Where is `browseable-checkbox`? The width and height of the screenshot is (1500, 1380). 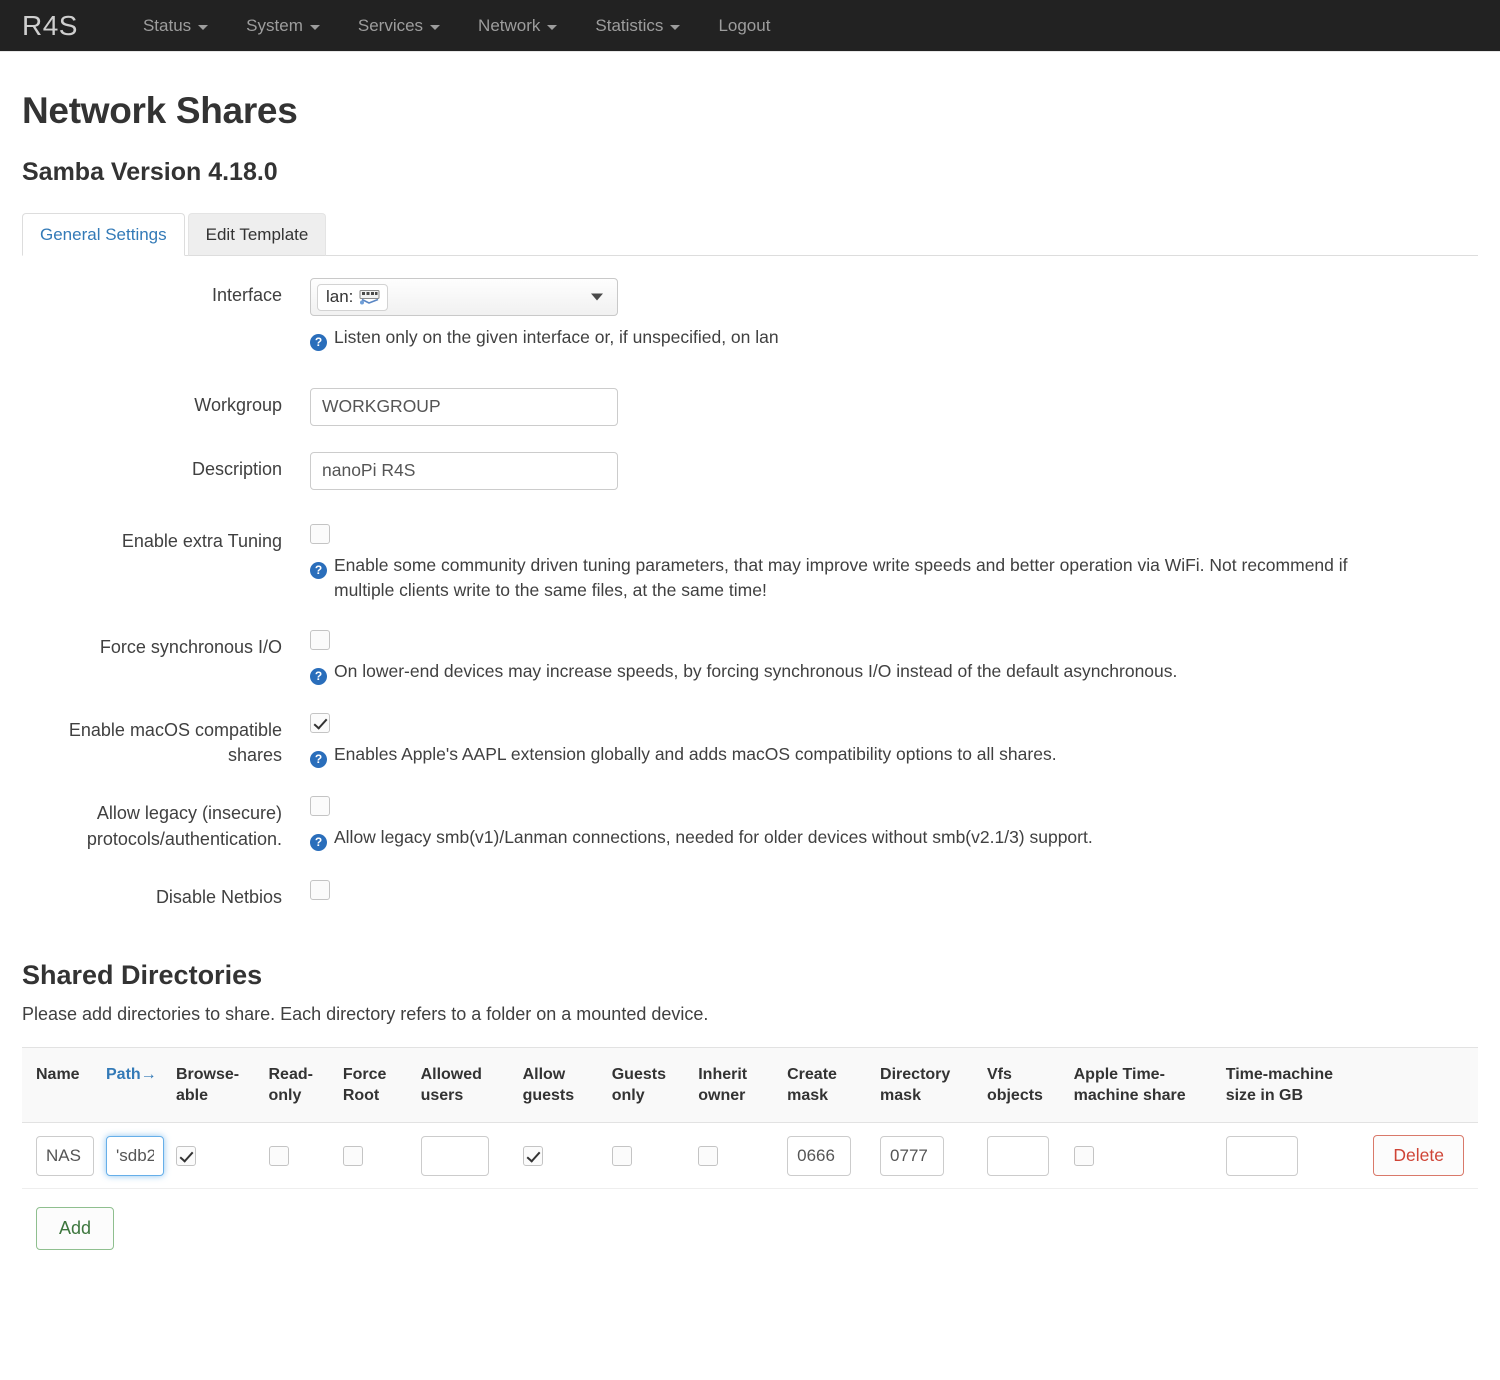
browseable-checkbox is located at coordinates (186, 1155).